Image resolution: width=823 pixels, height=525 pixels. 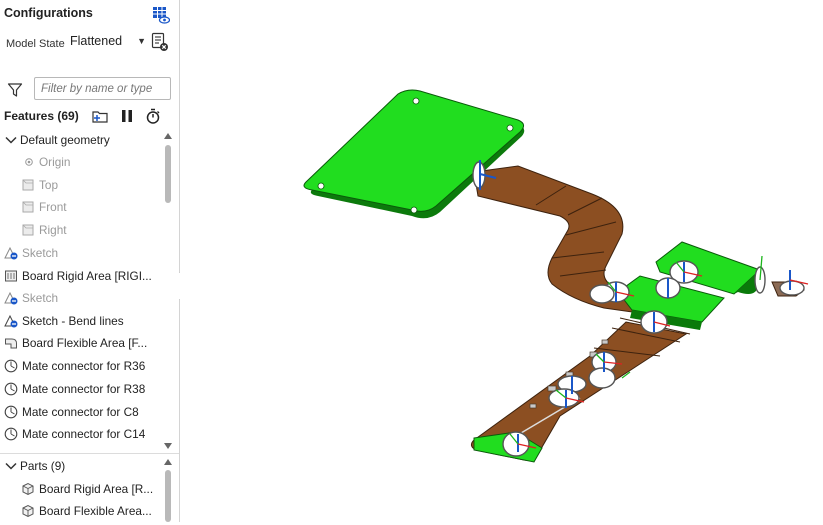 I want to click on feature-label: Mate connector for C8, so click(x=80, y=412).